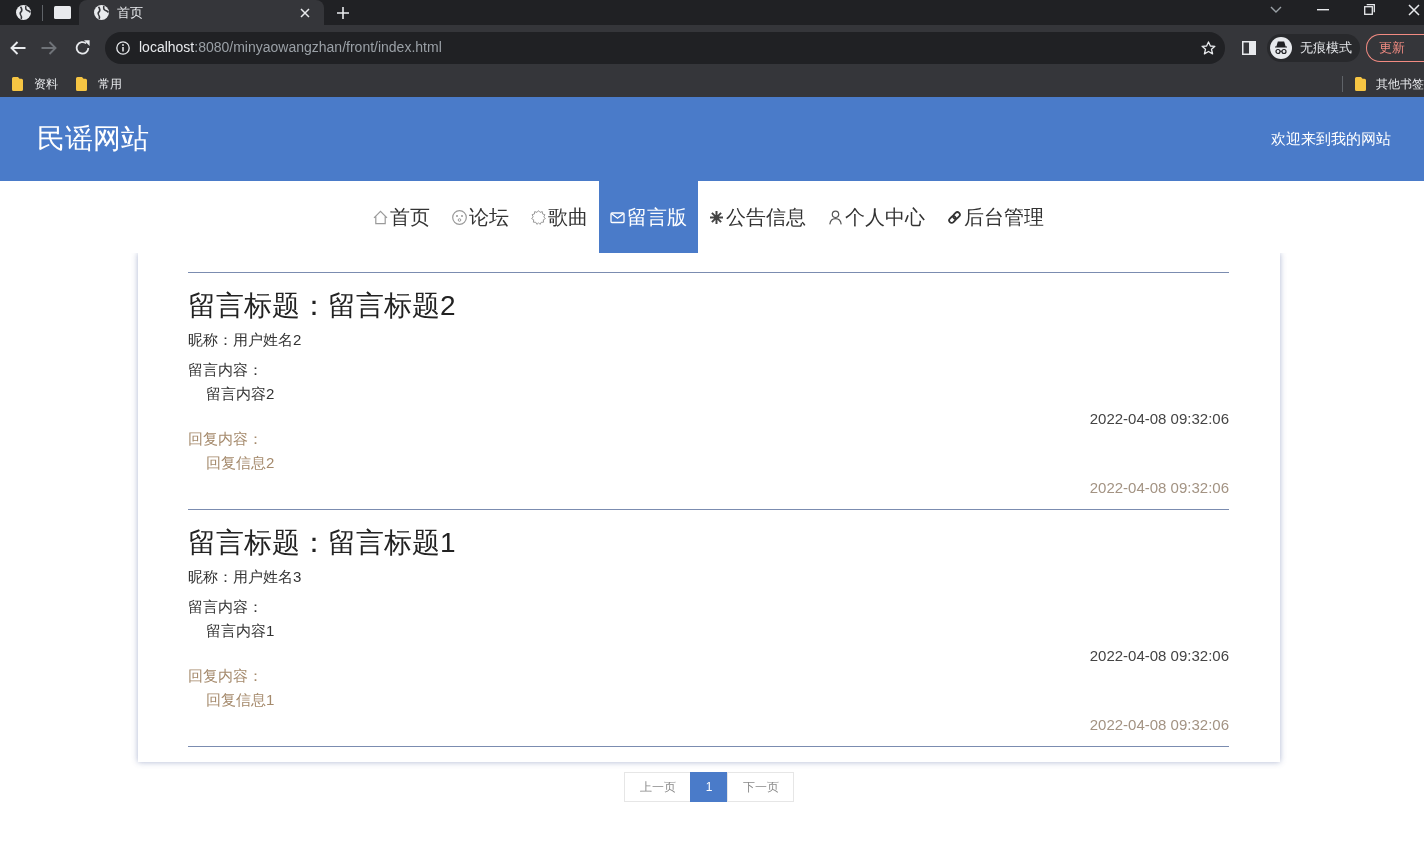 Image resolution: width=1424 pixels, height=864 pixels. I want to click on page-button: 1, so click(709, 787).